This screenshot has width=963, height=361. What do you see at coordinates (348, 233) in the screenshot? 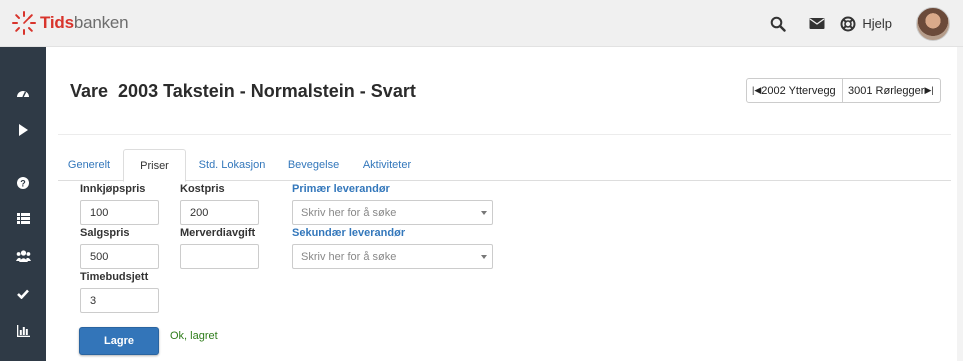
I see `sekundaer-leverandor-label: Sekundær leverandør` at bounding box center [348, 233].